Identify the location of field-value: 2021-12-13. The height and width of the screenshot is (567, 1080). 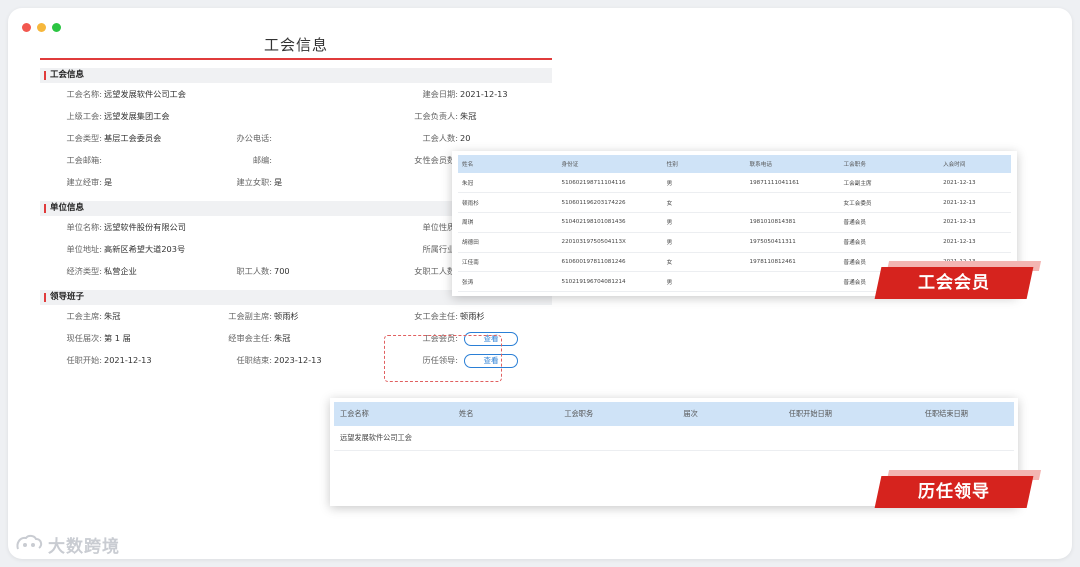
(128, 360).